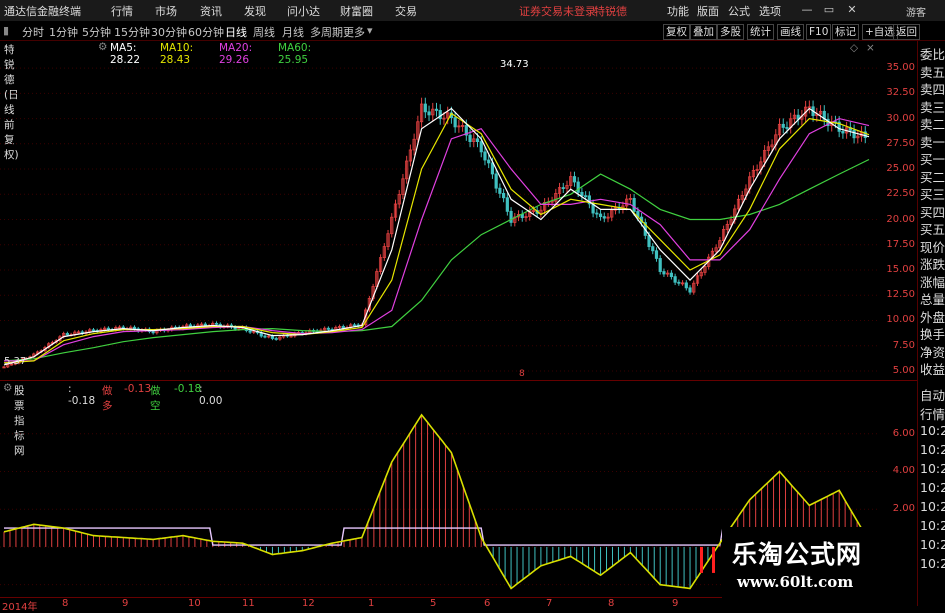 Image resolution: width=945 pixels, height=613 pixels. Describe the element at coordinates (852, 10) in the screenshot. I see `close-icon: ✕` at that location.